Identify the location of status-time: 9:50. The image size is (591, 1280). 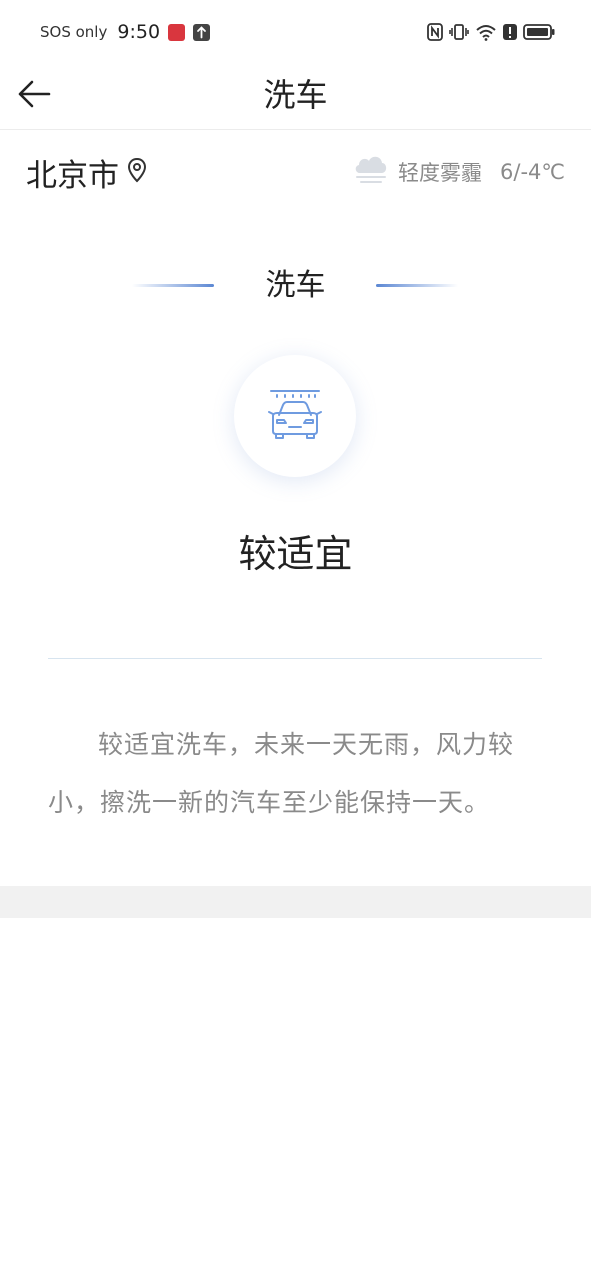
(139, 32).